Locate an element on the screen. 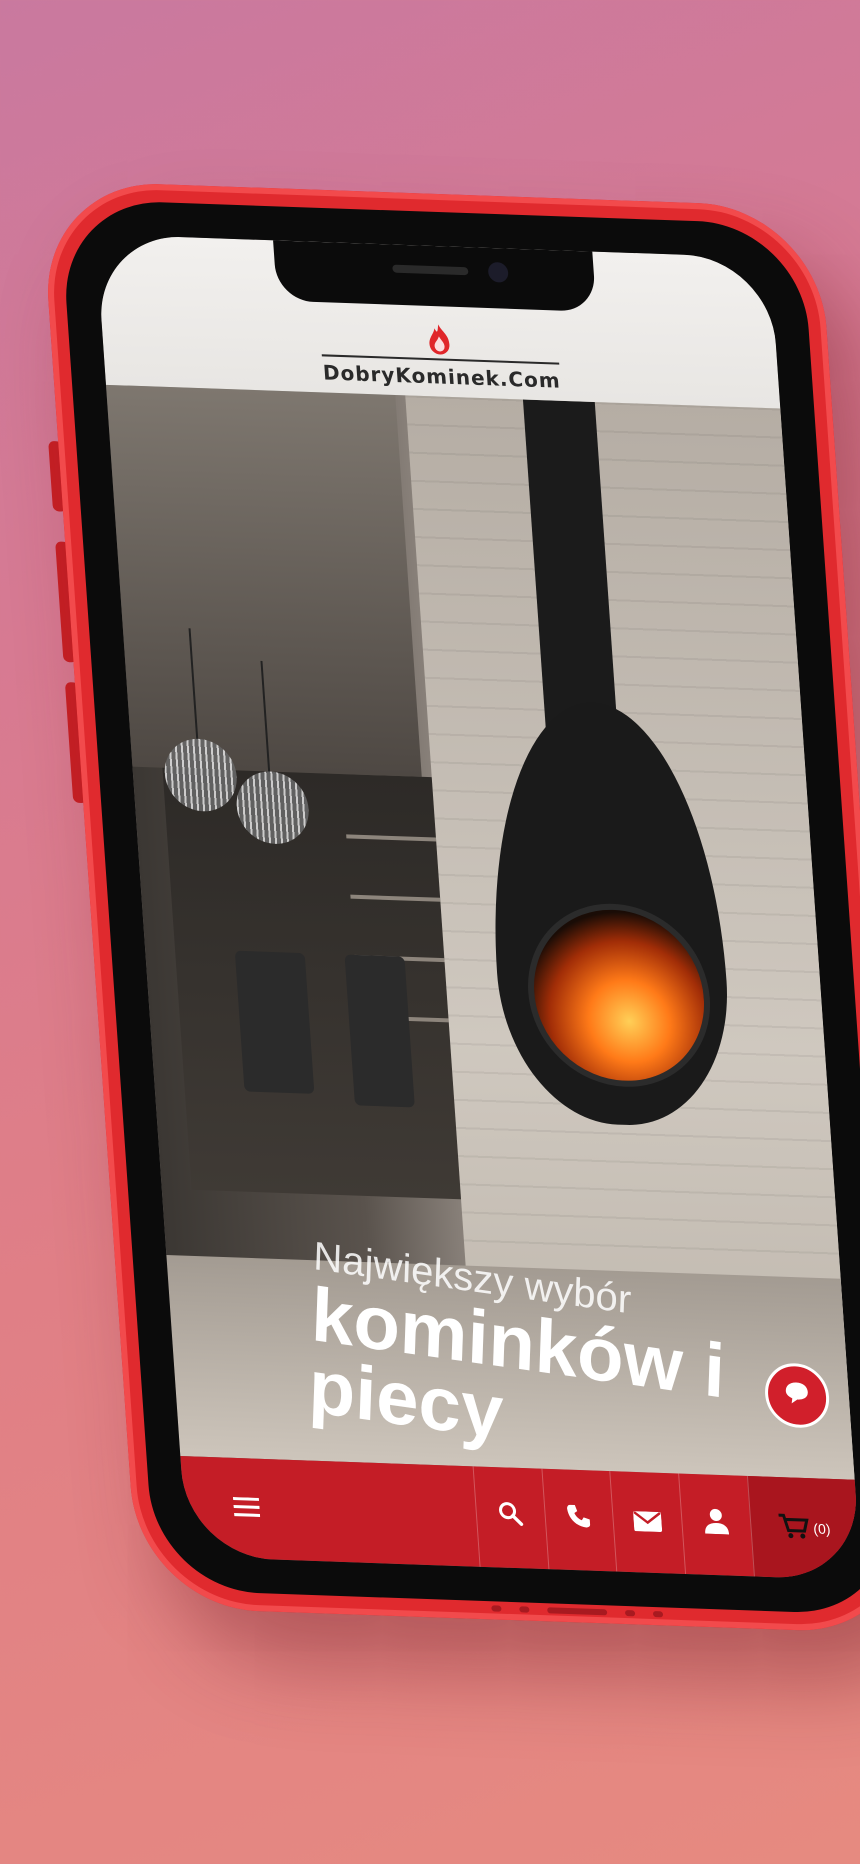  cart-count: (0) is located at coordinates (821, 1529).